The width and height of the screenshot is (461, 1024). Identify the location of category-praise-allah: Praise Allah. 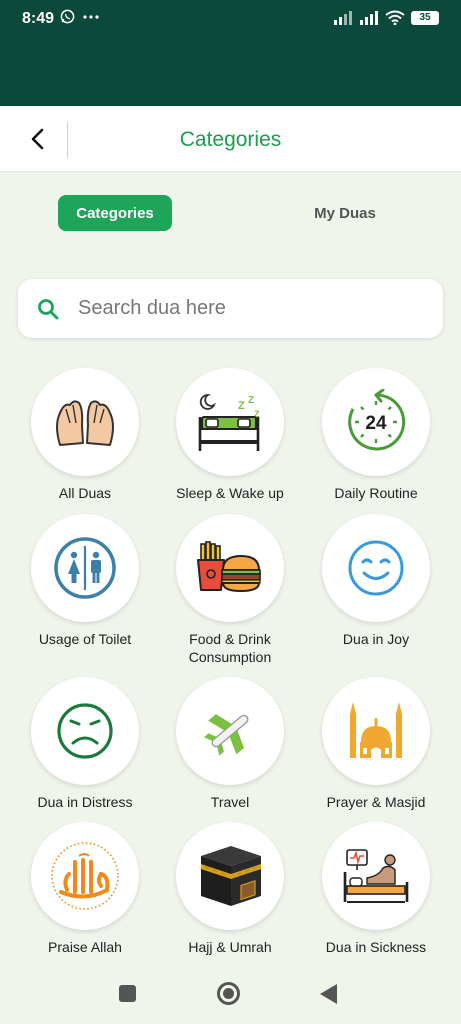
(85, 889).